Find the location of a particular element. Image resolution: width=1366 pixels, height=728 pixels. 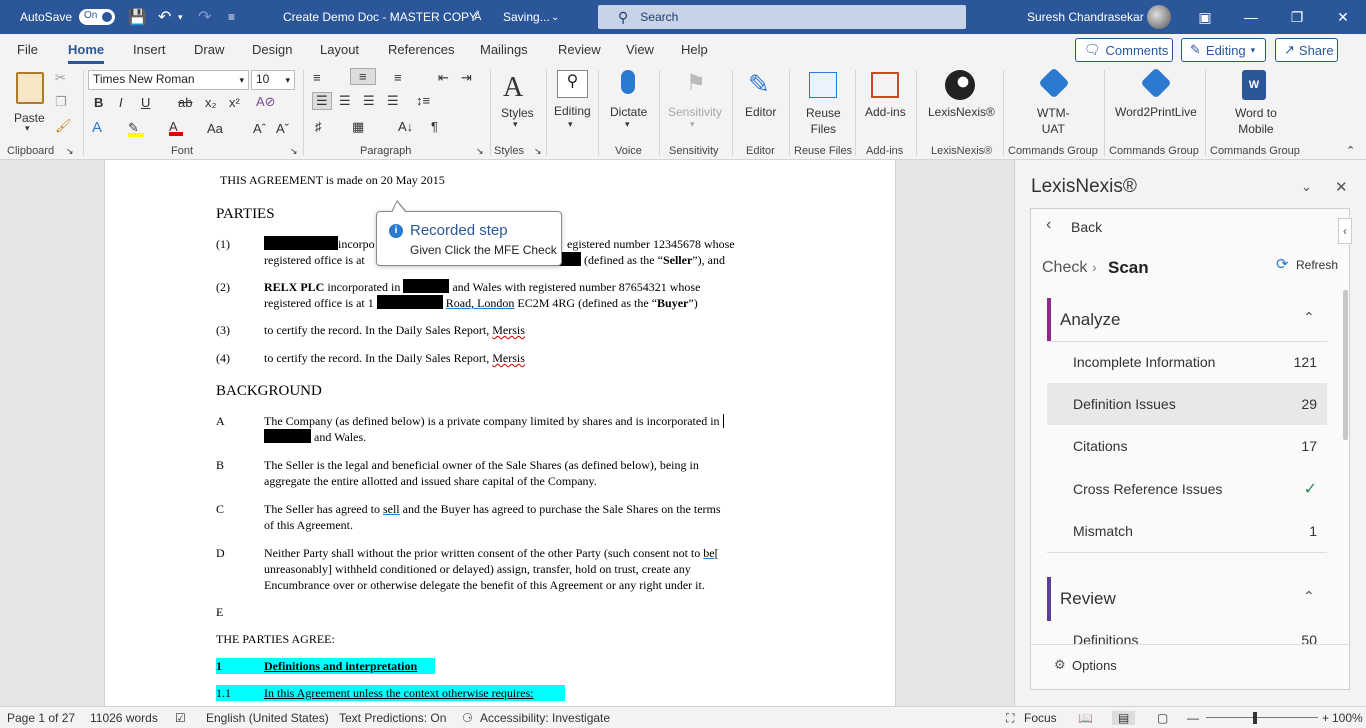

zoom-slider-thumb is located at coordinates (1255, 718).